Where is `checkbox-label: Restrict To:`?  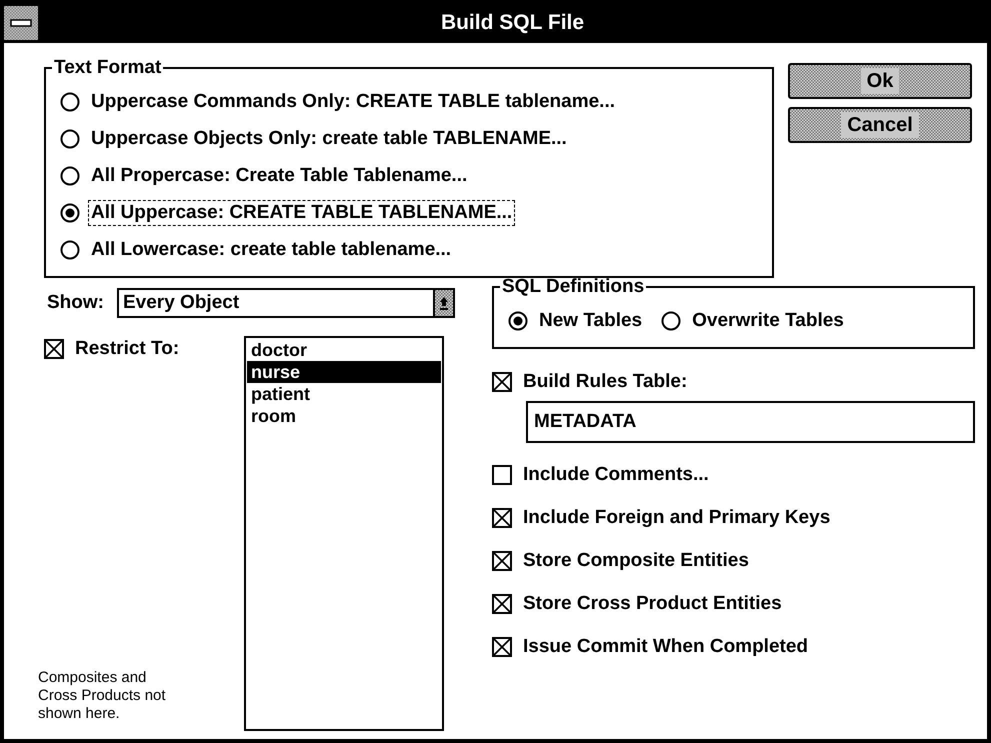
checkbox-label: Restrict To: is located at coordinates (127, 349).